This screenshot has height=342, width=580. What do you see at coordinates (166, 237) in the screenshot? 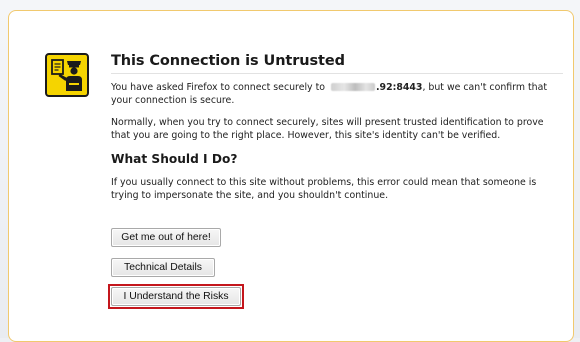
I see `get-me-out-button: Get me out of here!` at bounding box center [166, 237].